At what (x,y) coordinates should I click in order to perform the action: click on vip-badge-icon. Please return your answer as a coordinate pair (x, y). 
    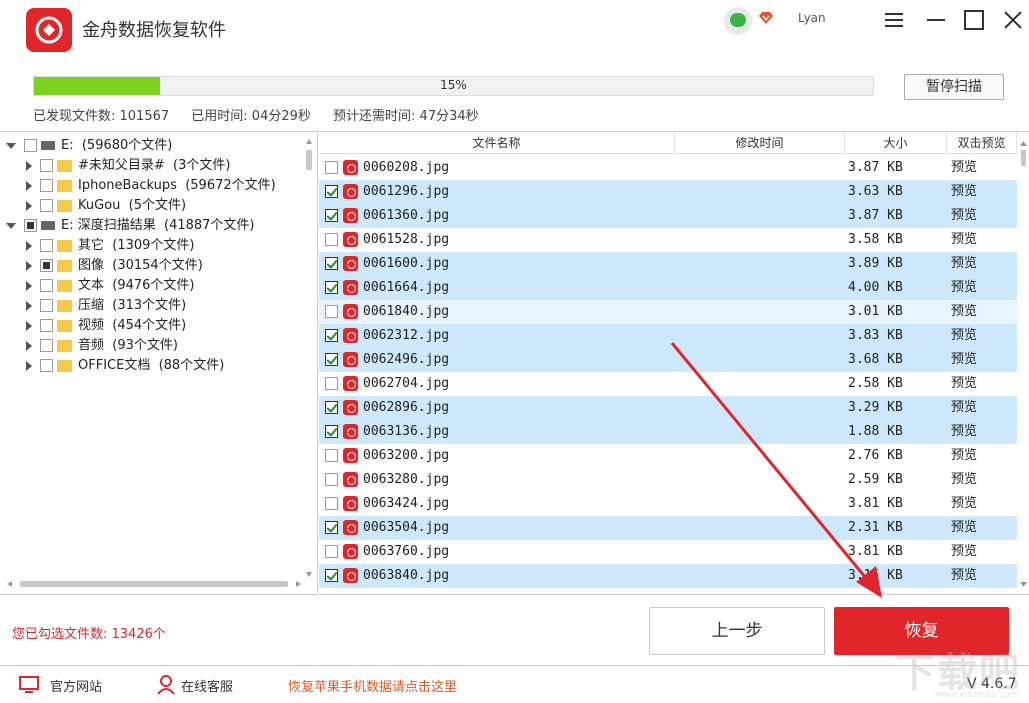
    Looking at the image, I should click on (766, 18).